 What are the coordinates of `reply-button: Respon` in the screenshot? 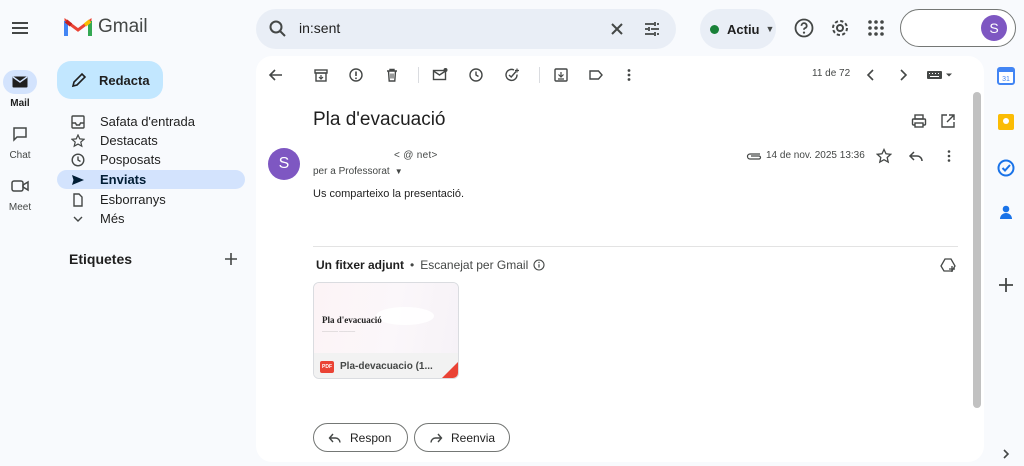 It's located at (360, 437).